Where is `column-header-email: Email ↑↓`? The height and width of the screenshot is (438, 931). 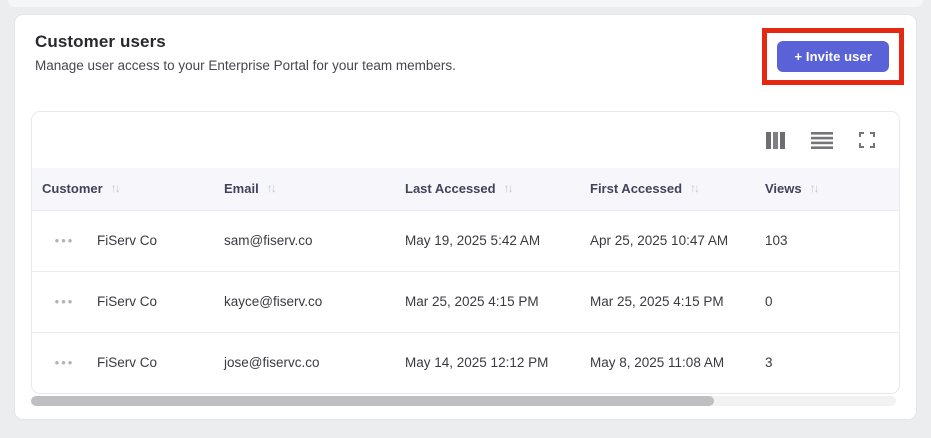
column-header-email: Email ↑↓ is located at coordinates (314, 189).